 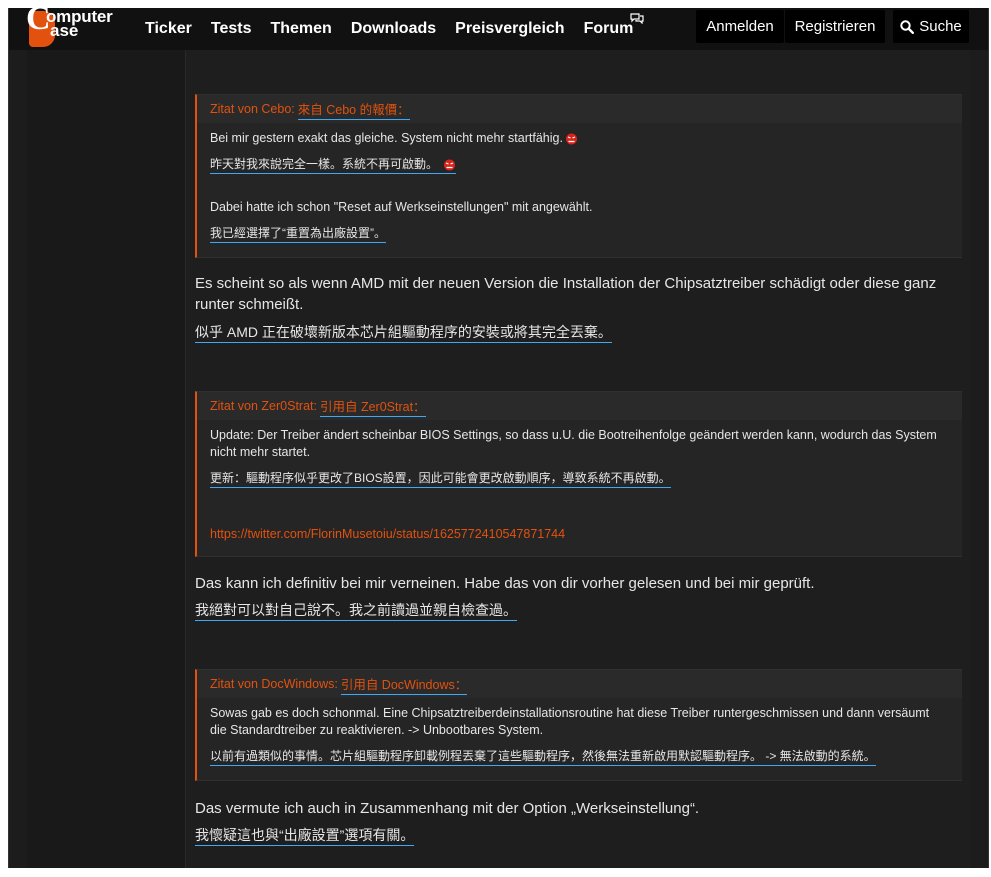 I want to click on quote-translation-text: 昨天對我來說完全一樣。系統不再可啟動。, so click(x=324, y=164).